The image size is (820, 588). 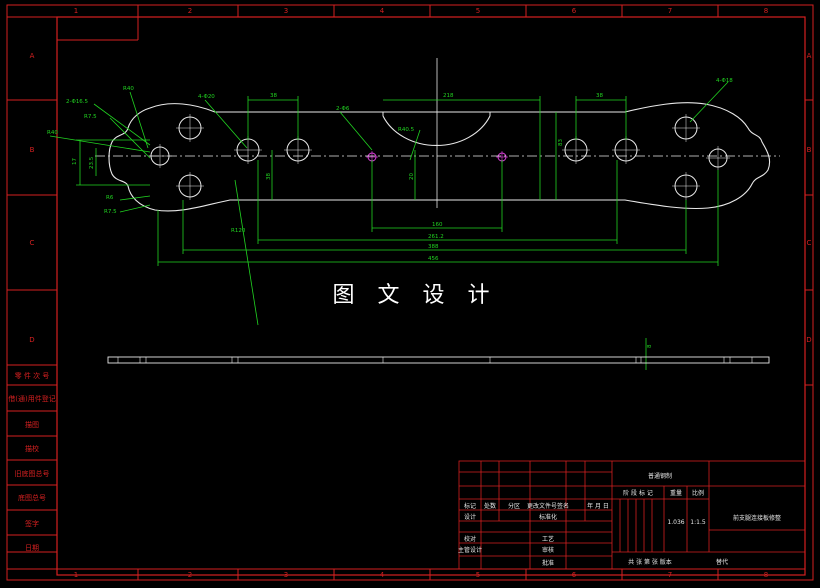 What do you see at coordinates (437, 225) in the screenshot?
I see `dim-w-160: 160` at bounding box center [437, 225].